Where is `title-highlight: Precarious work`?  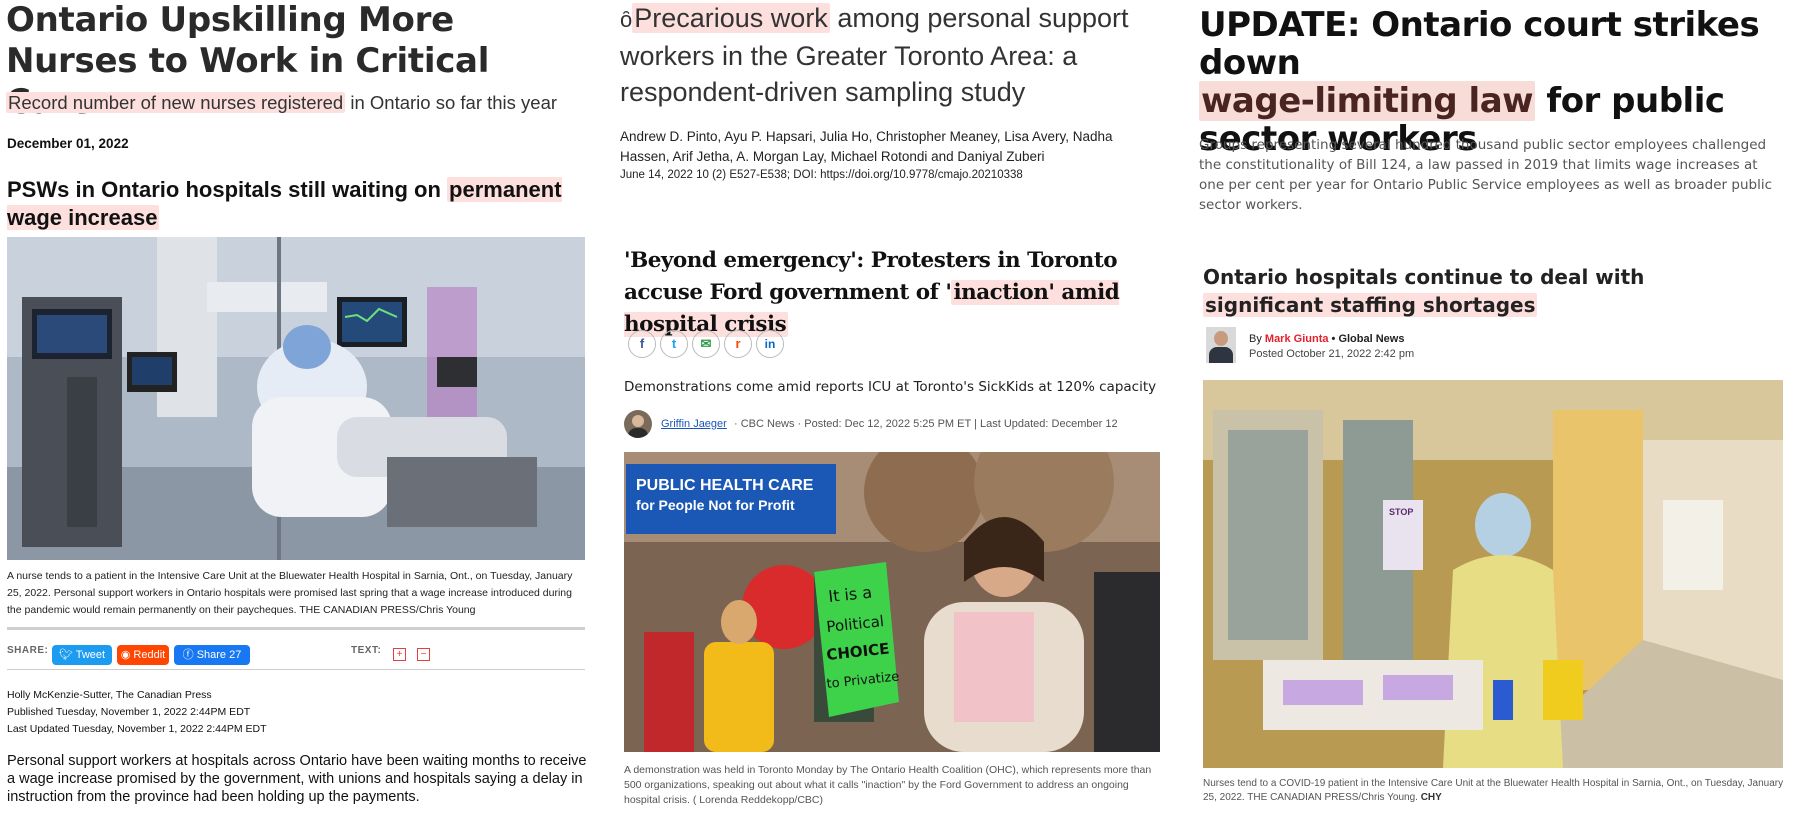
title-highlight: Precarious work is located at coordinates (731, 18).